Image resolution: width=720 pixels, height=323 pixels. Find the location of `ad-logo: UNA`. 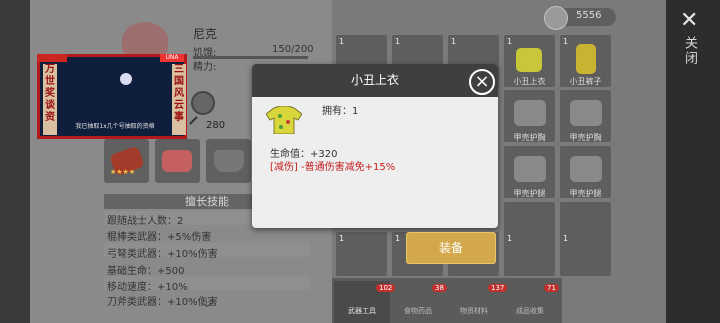

ad-logo: UNA is located at coordinates (172, 58).